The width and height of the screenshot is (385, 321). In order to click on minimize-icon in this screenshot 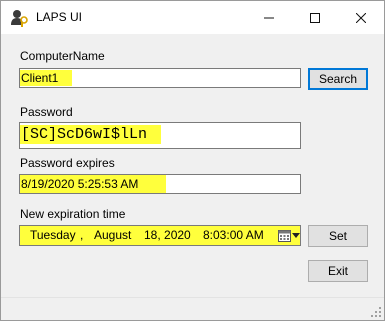, I will do `click(269, 17)`.